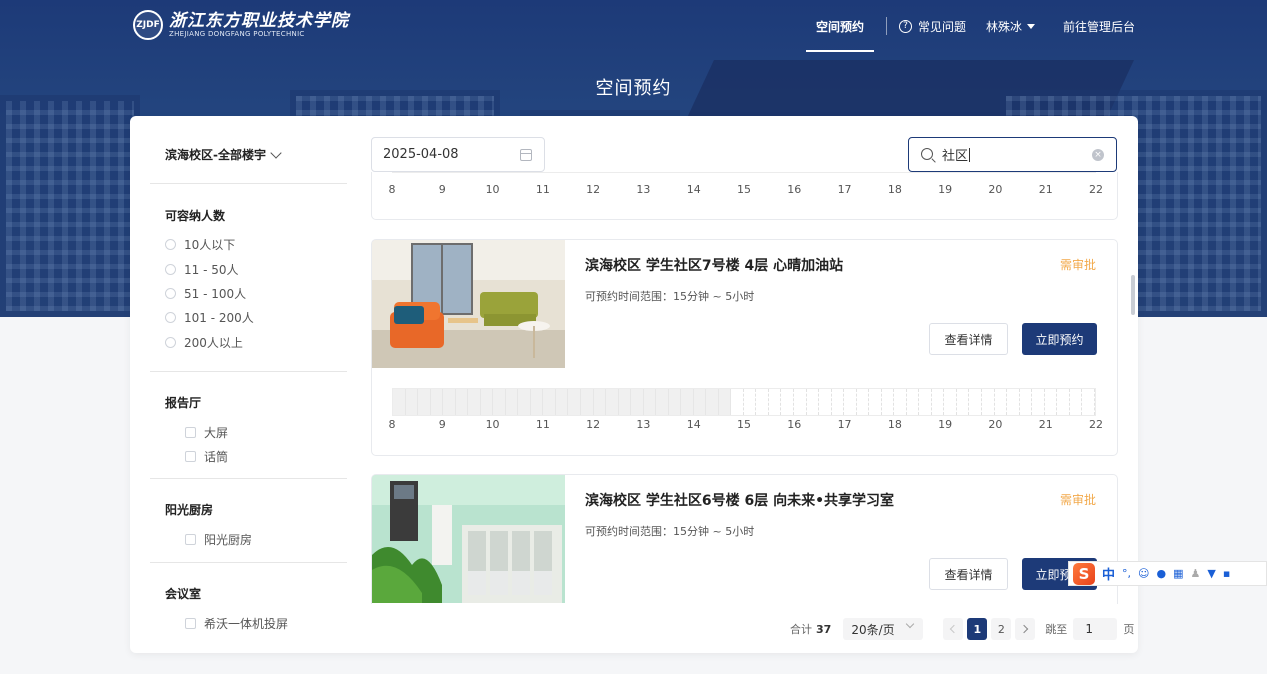 The width and height of the screenshot is (1267, 674). What do you see at coordinates (1095, 629) in the screenshot?
I see `jump-page-input: 1` at bounding box center [1095, 629].